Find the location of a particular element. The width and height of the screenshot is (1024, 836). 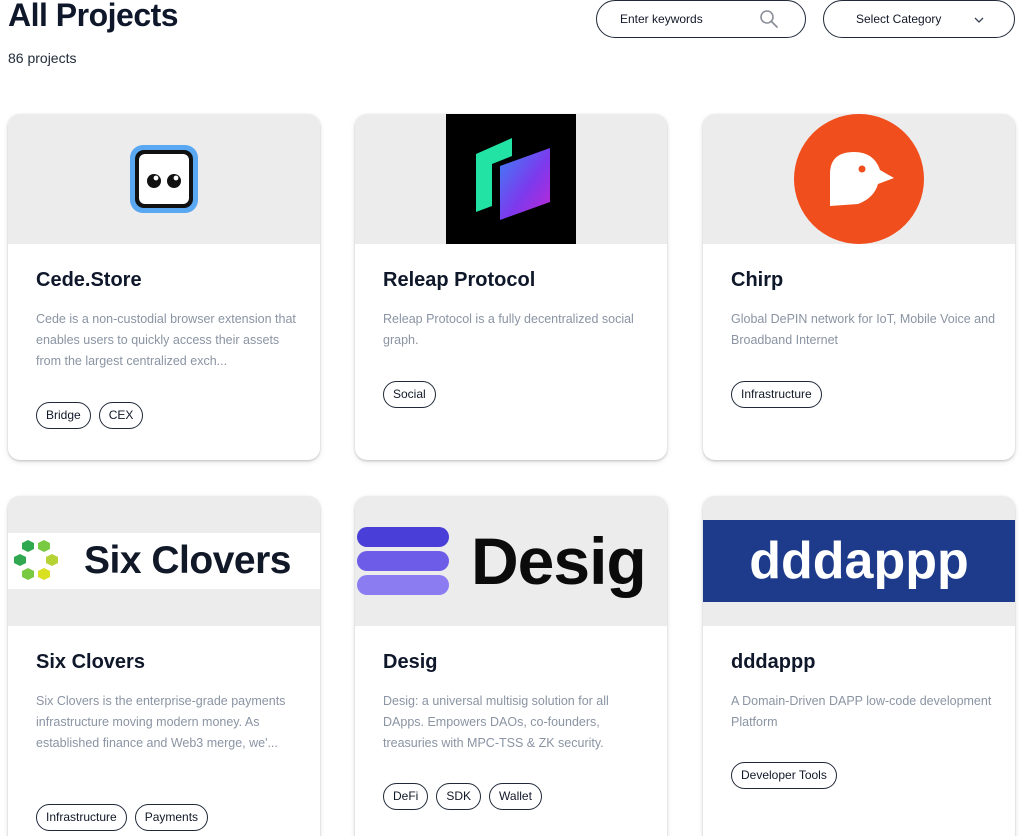

dddappp-logo: dddappp is located at coordinates (859, 561).